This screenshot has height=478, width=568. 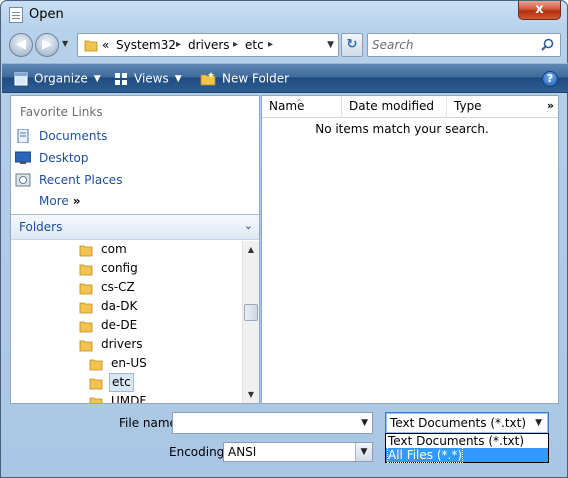 I want to click on scroll-down-arrow-icon: ▼, so click(x=251, y=394).